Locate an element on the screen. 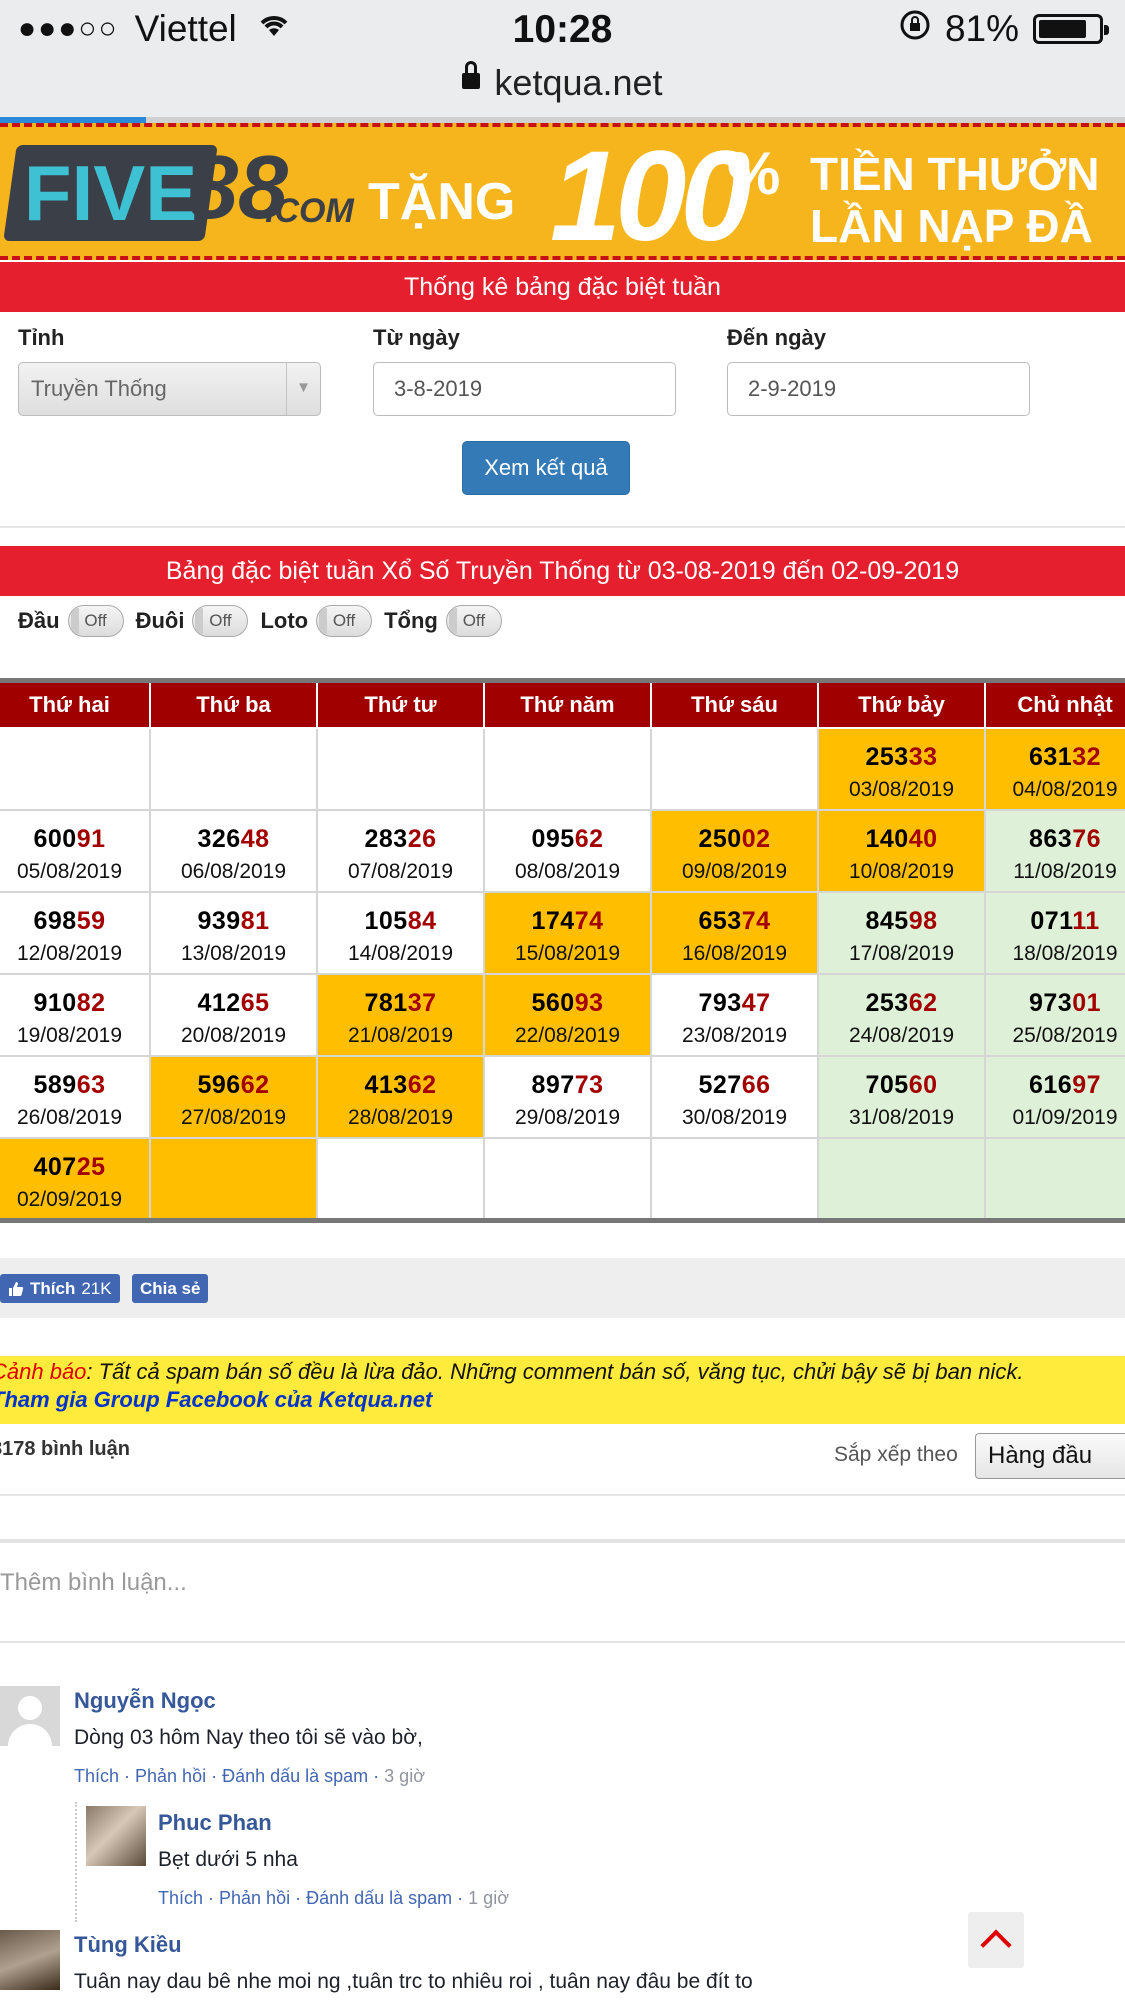 The width and height of the screenshot is (1125, 2001). table-cell: 79347 23/08/2019 is located at coordinates (735, 1016).